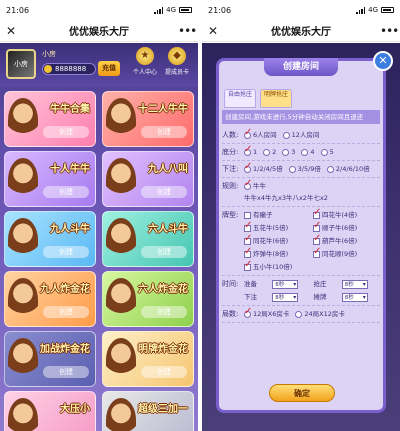 Image resolution: width=400 pixels, height=431 pixels. I want to click on member-card-label: 提成员卡, so click(176, 72).